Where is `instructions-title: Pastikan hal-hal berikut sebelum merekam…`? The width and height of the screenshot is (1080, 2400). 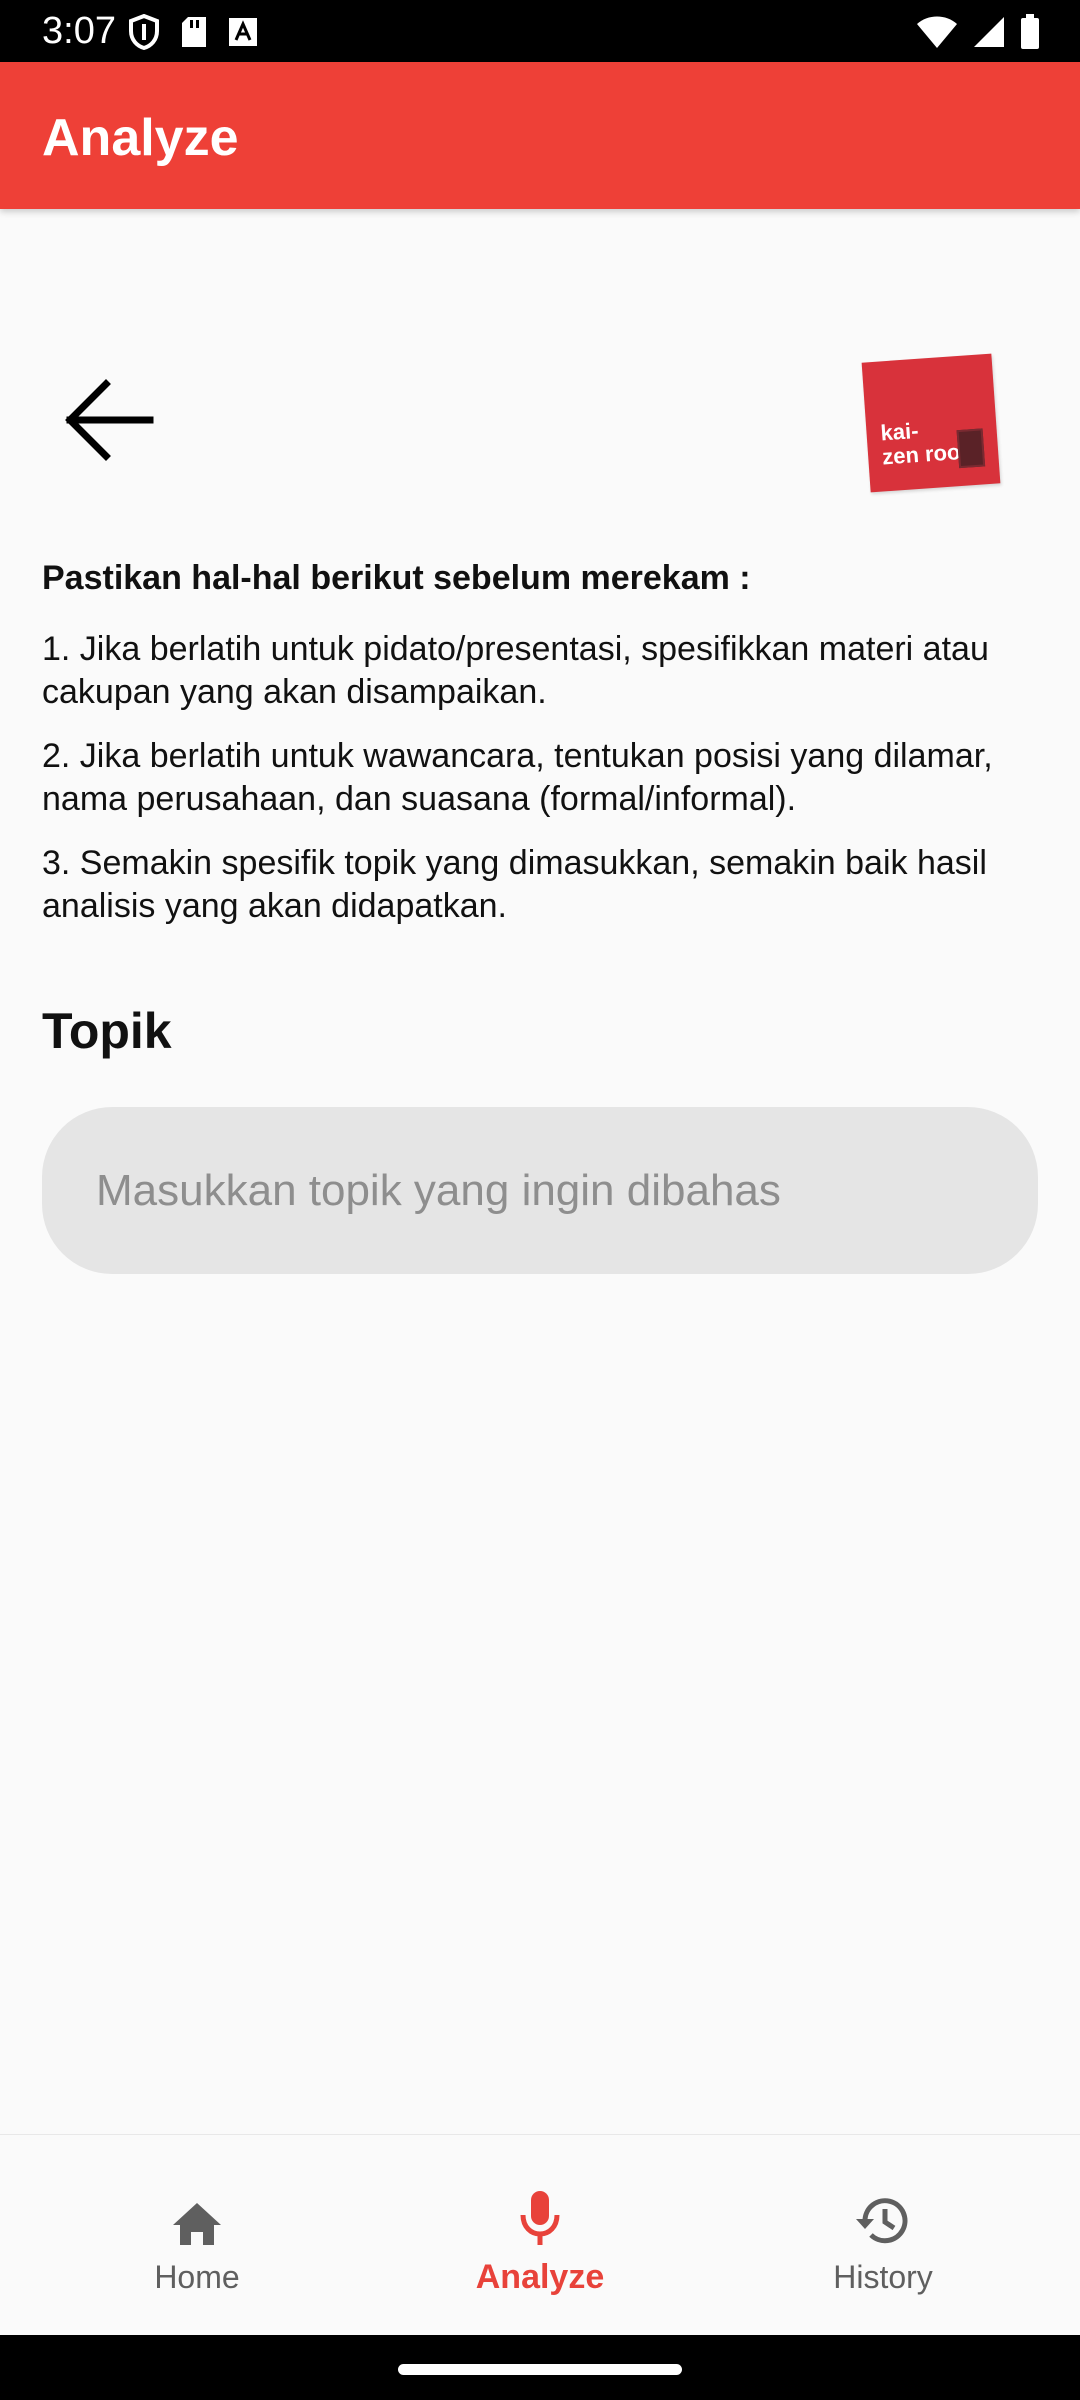
instructions-title: Pastikan hal-hal berikut sebelum merekam… is located at coordinates (396, 578).